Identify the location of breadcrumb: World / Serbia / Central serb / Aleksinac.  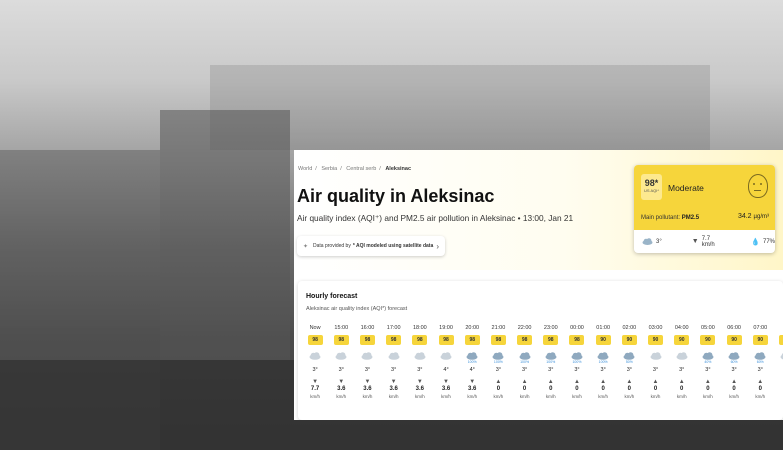
(355, 169).